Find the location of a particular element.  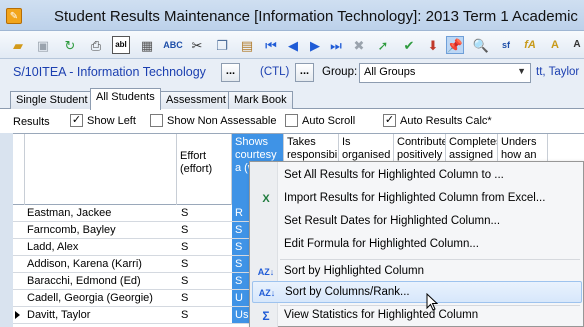

import-icon: ⬇ is located at coordinates (433, 45).